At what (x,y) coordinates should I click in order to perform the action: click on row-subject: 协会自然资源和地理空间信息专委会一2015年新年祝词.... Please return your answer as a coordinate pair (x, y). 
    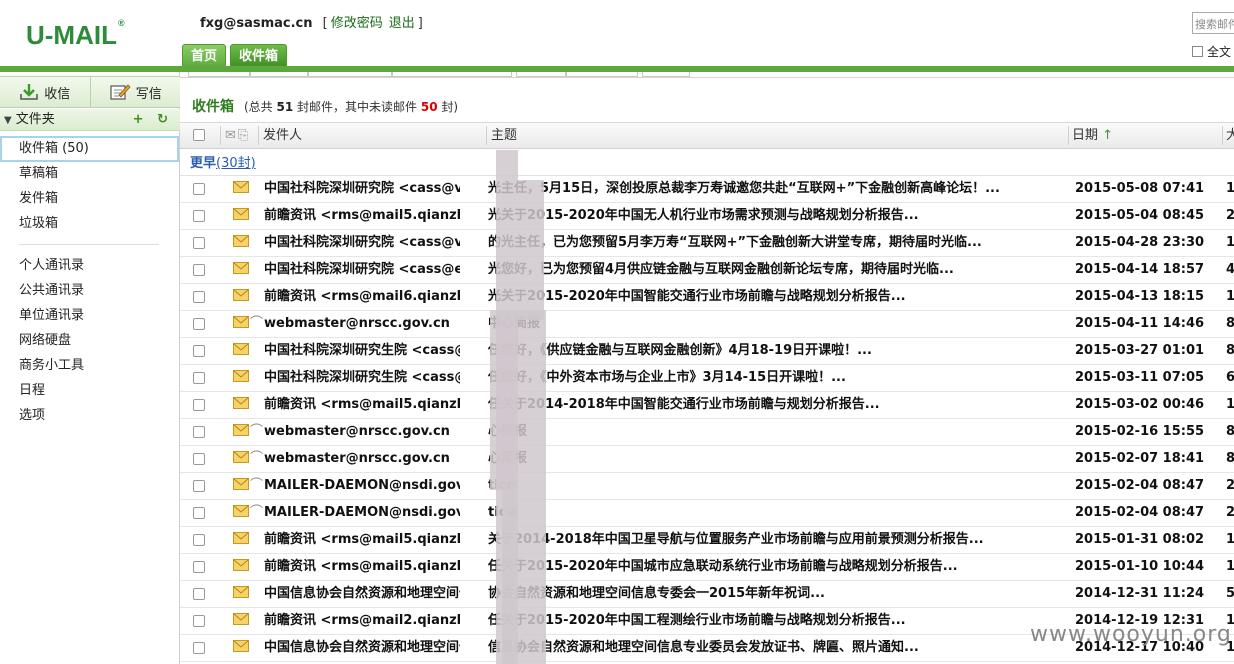
    Looking at the image, I should click on (780, 594).